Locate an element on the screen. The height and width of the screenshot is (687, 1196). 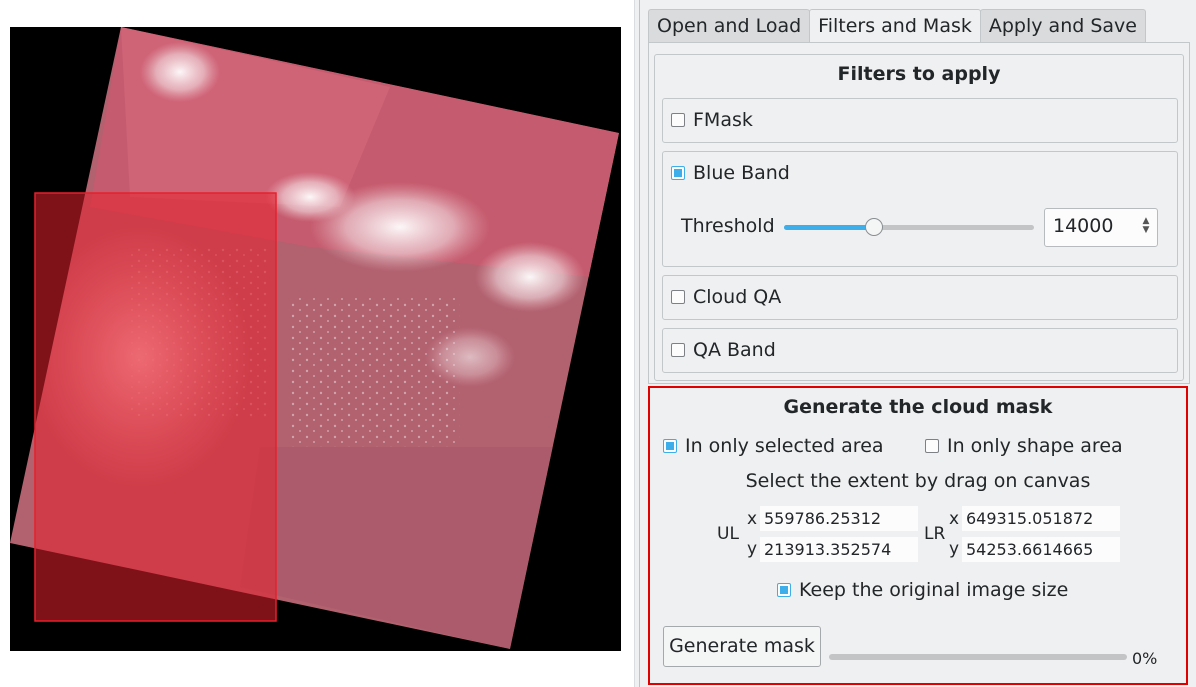
qa-band-group: QA Band is located at coordinates (920, 350).